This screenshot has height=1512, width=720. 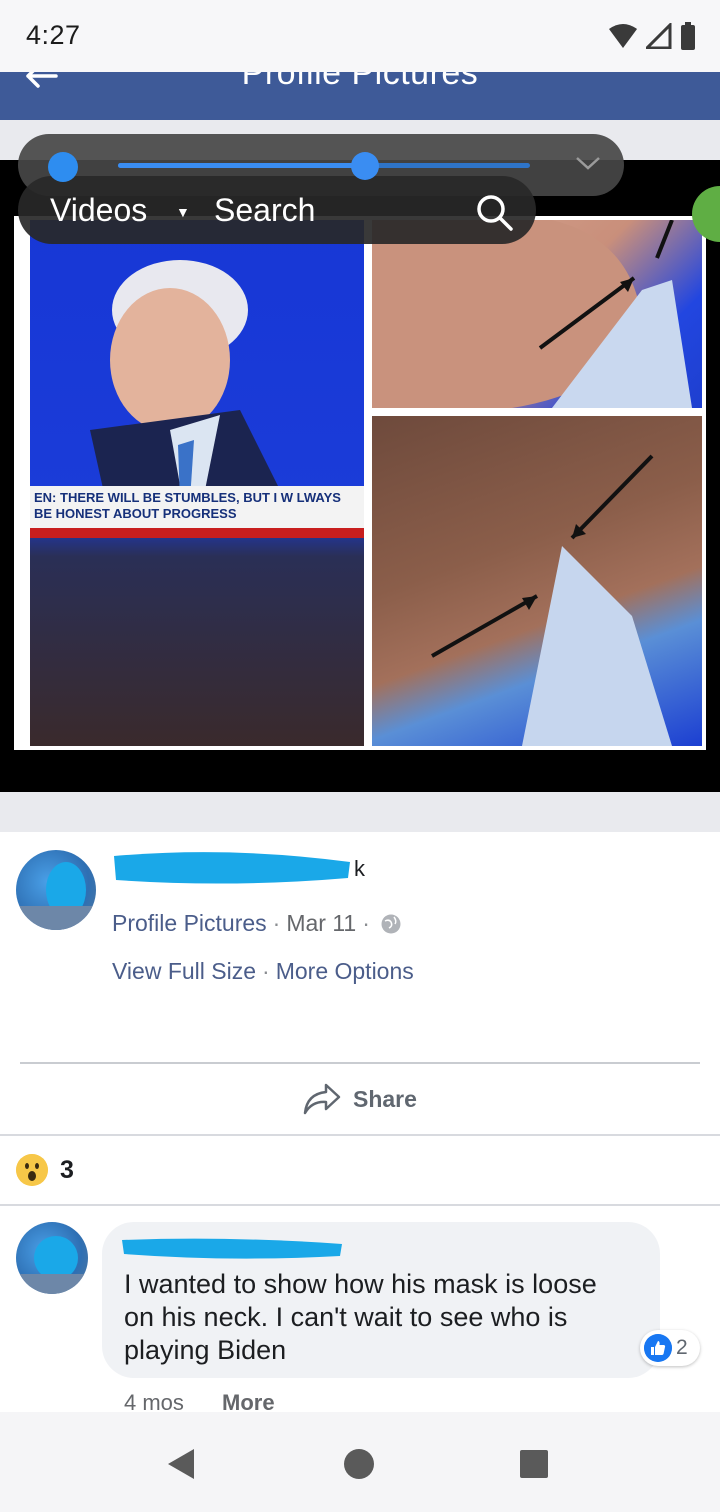 What do you see at coordinates (360, 1170) in the screenshot?
I see `reactions-summary: 3` at bounding box center [360, 1170].